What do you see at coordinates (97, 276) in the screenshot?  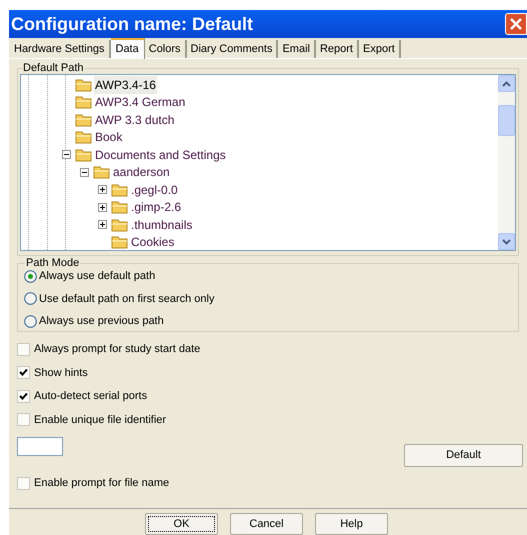 I see `radio-label: Always use default path` at bounding box center [97, 276].